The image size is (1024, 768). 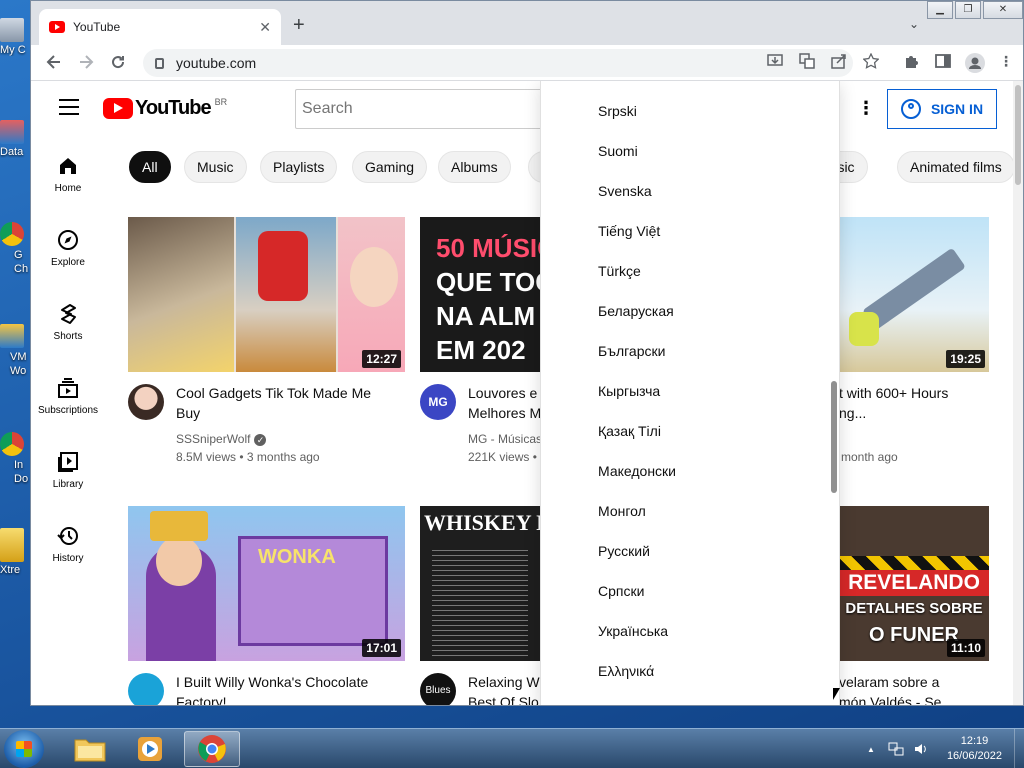 What do you see at coordinates (834, 437) in the screenshot?
I see `dropdown-scrollbar` at bounding box center [834, 437].